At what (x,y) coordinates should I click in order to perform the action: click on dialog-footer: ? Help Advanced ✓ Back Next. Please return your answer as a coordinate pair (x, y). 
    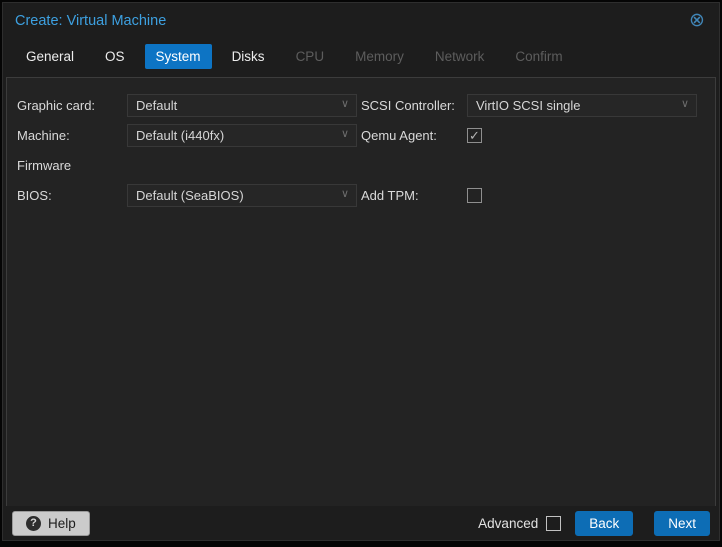
    Looking at the image, I should click on (361, 523).